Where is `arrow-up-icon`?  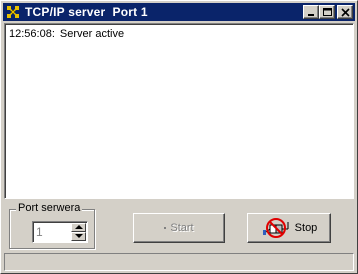 arrow-up-icon is located at coordinates (79, 227).